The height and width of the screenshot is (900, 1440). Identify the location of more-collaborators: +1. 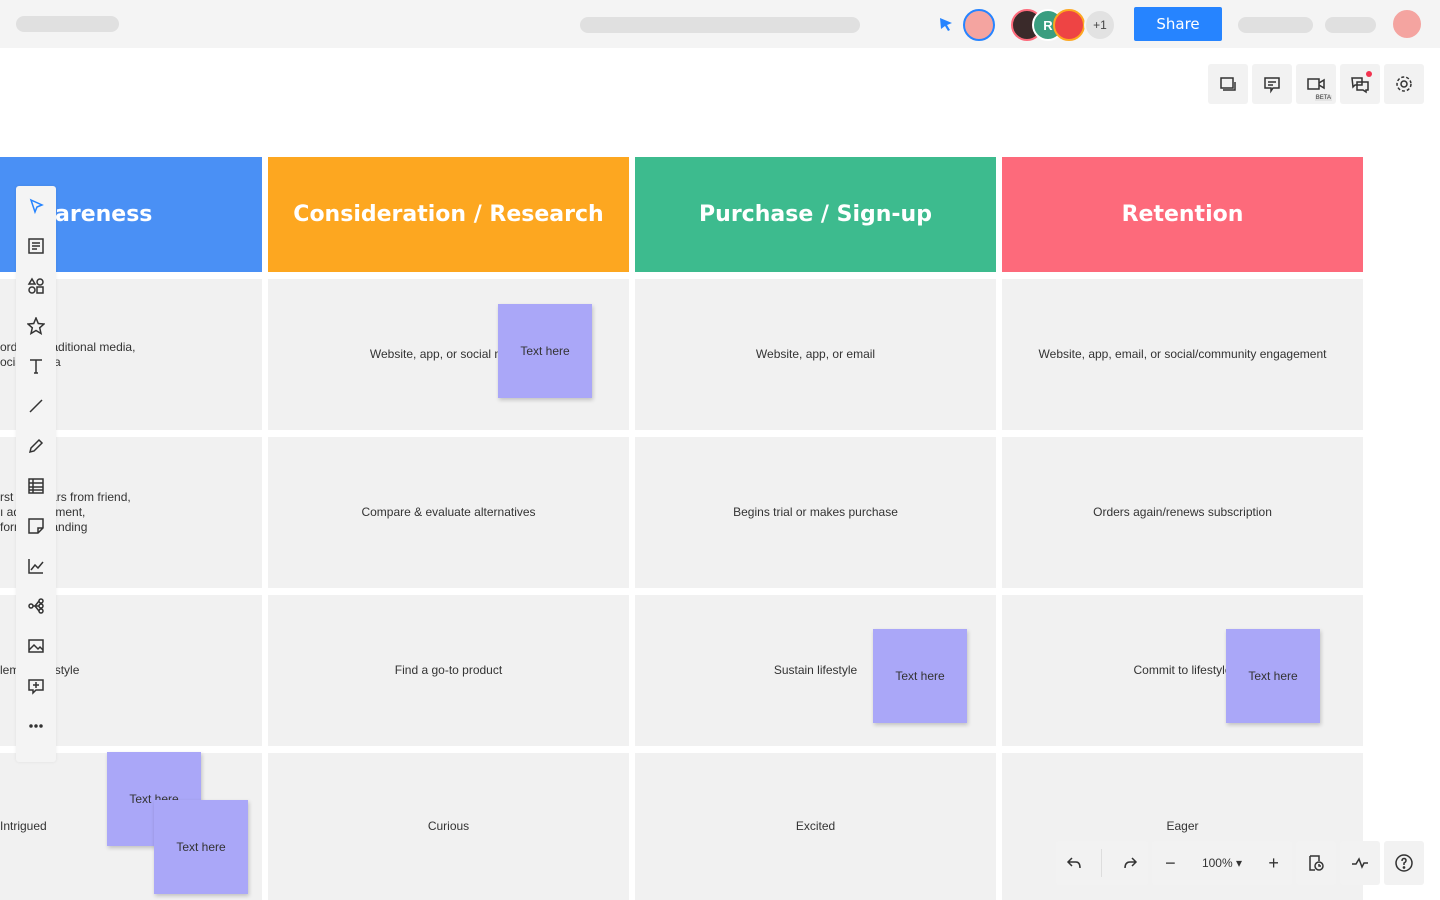
(1100, 25).